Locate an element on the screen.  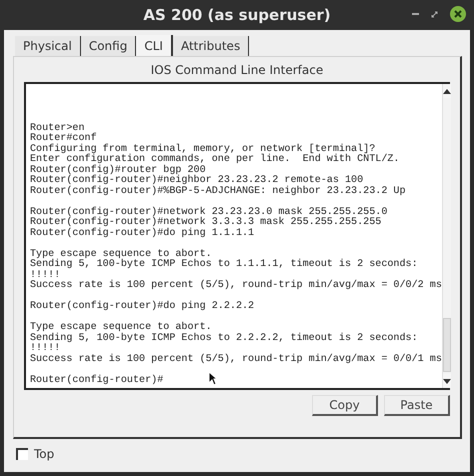
terminal-line: Router(config-router)#do ping 2.2.2.2 is located at coordinates (142, 307).